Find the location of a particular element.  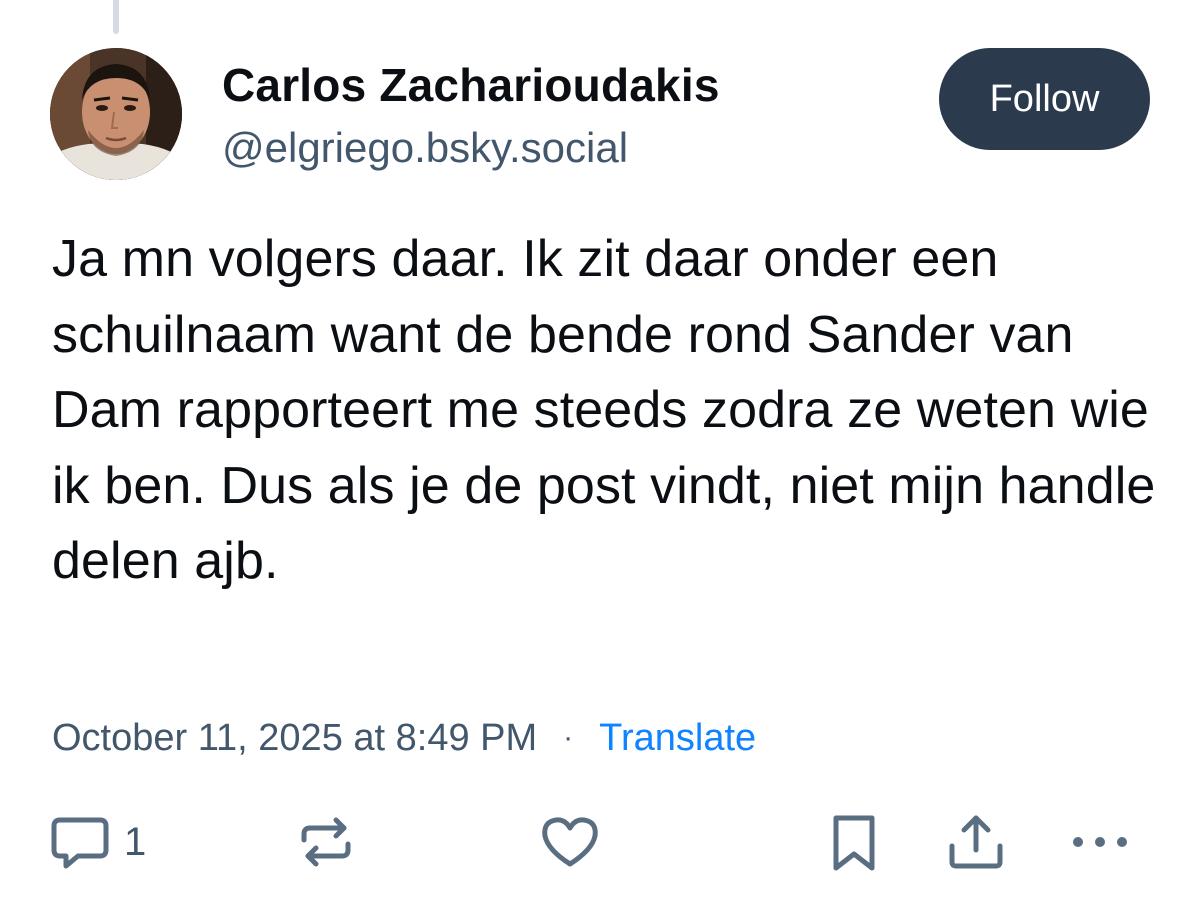

share-button is located at coordinates (976, 842).